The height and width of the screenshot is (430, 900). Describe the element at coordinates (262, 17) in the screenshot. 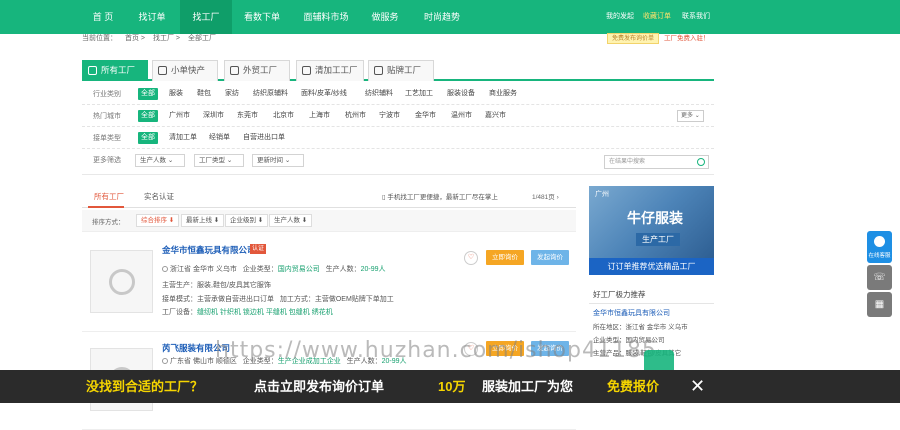

I see `nav-order-by-data: 看数下单` at that location.